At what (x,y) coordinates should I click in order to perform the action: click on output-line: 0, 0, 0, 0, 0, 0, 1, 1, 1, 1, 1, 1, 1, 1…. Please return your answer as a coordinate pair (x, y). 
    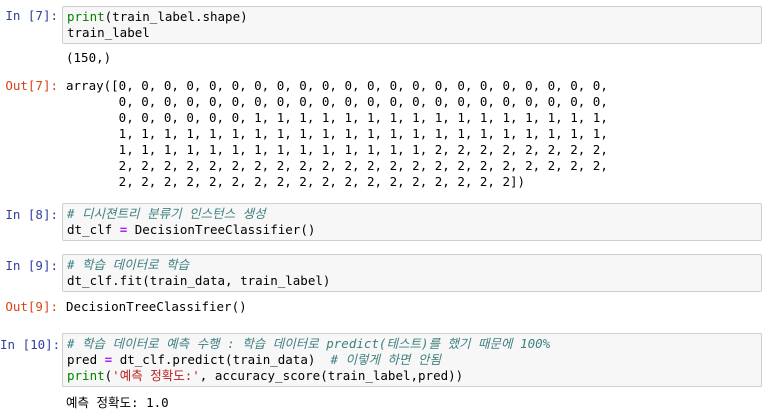
    Looking at the image, I should click on (337, 117).